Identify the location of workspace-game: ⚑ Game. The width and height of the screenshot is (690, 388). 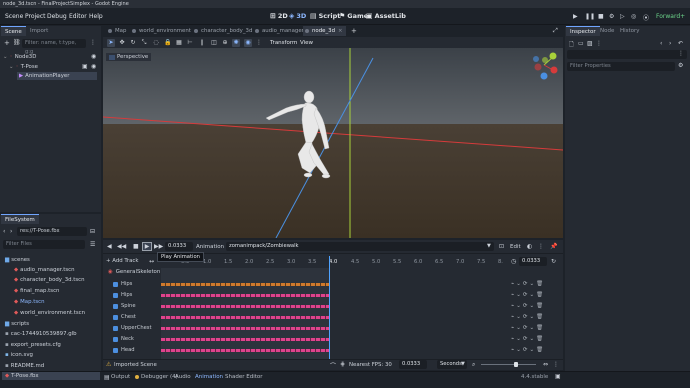
(353, 16).